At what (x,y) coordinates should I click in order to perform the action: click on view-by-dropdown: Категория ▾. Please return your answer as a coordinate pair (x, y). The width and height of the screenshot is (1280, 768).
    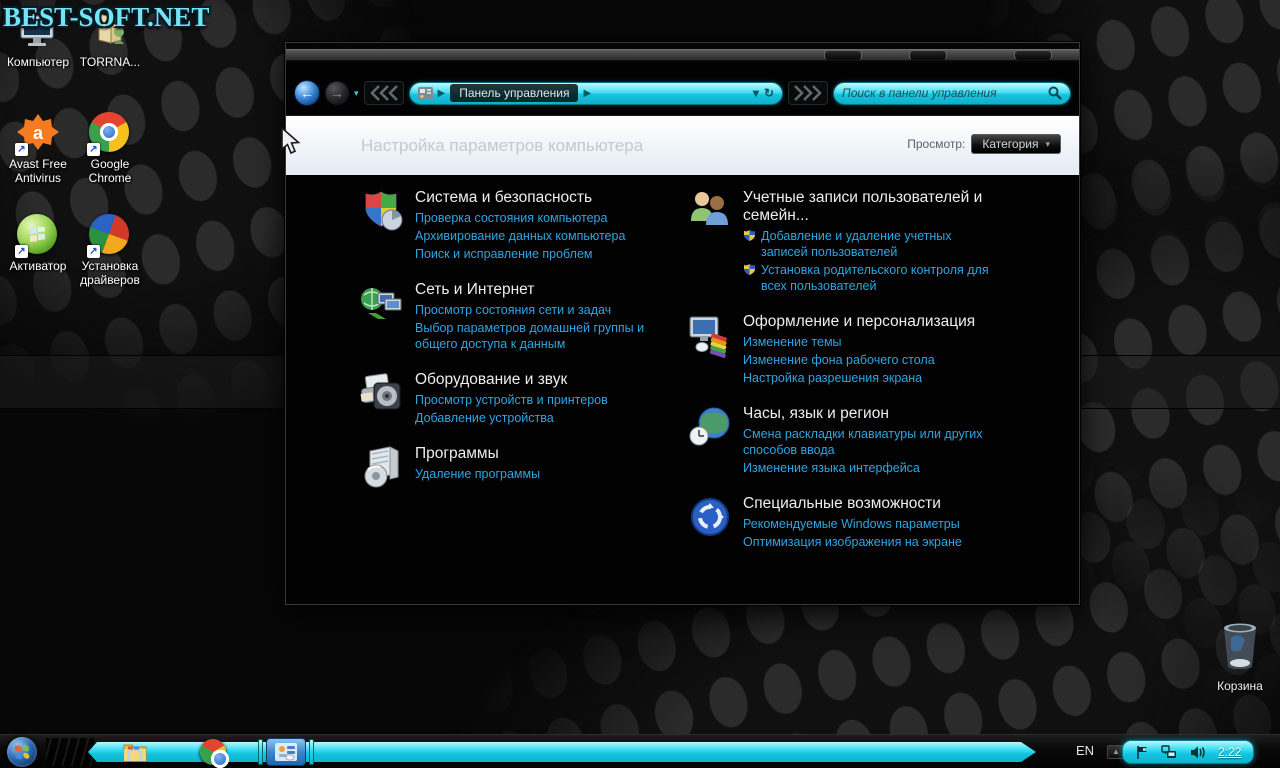
    Looking at the image, I should click on (1016, 144).